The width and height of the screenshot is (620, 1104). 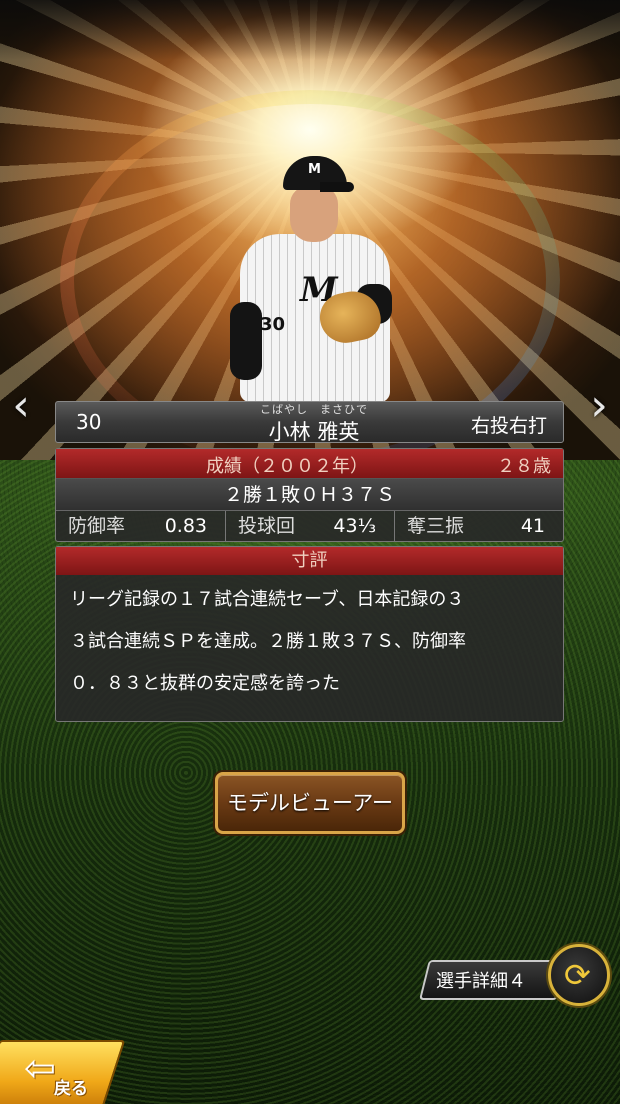 I want to click on background-top-shade, so click(x=310, y=30).